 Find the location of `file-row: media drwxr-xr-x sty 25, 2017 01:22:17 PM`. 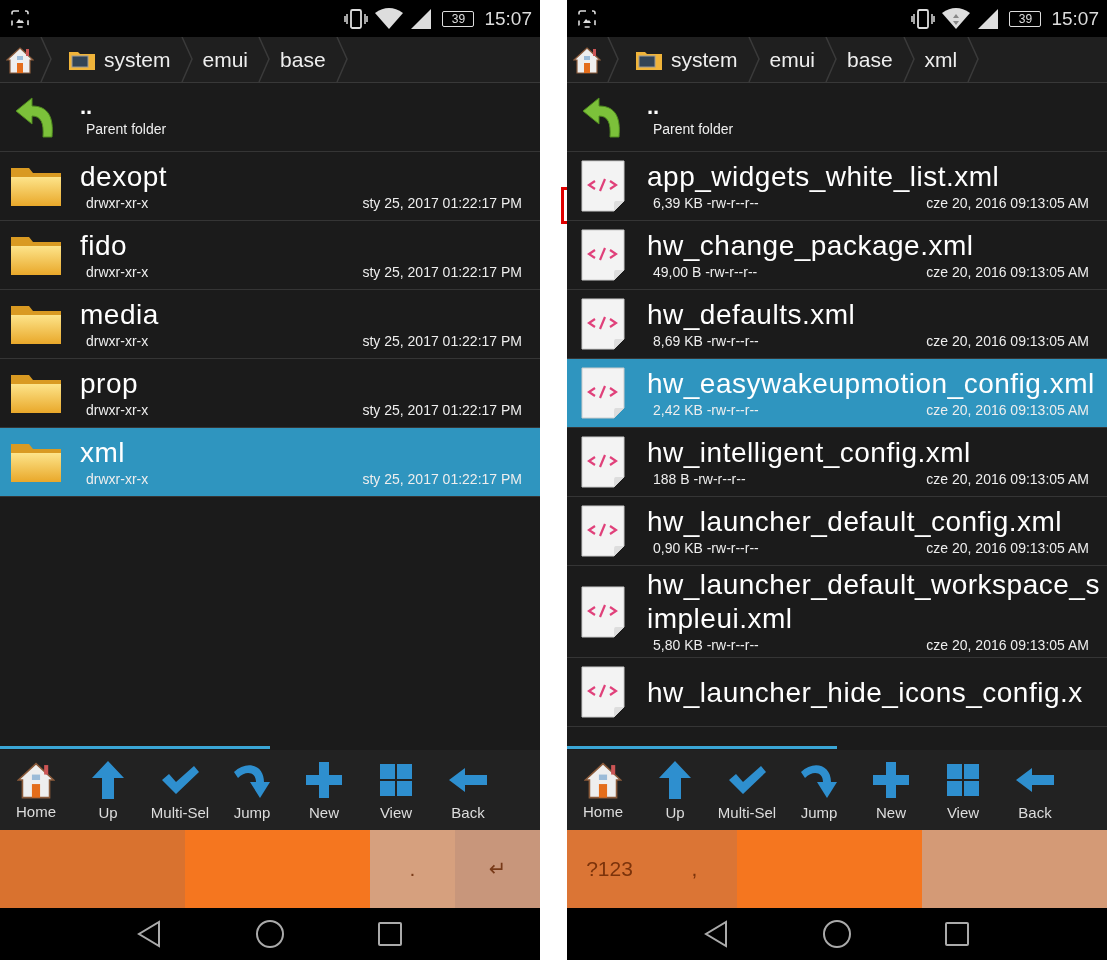

file-row: media drwxr-xr-x sty 25, 2017 01:22:17 PM is located at coordinates (270, 324).